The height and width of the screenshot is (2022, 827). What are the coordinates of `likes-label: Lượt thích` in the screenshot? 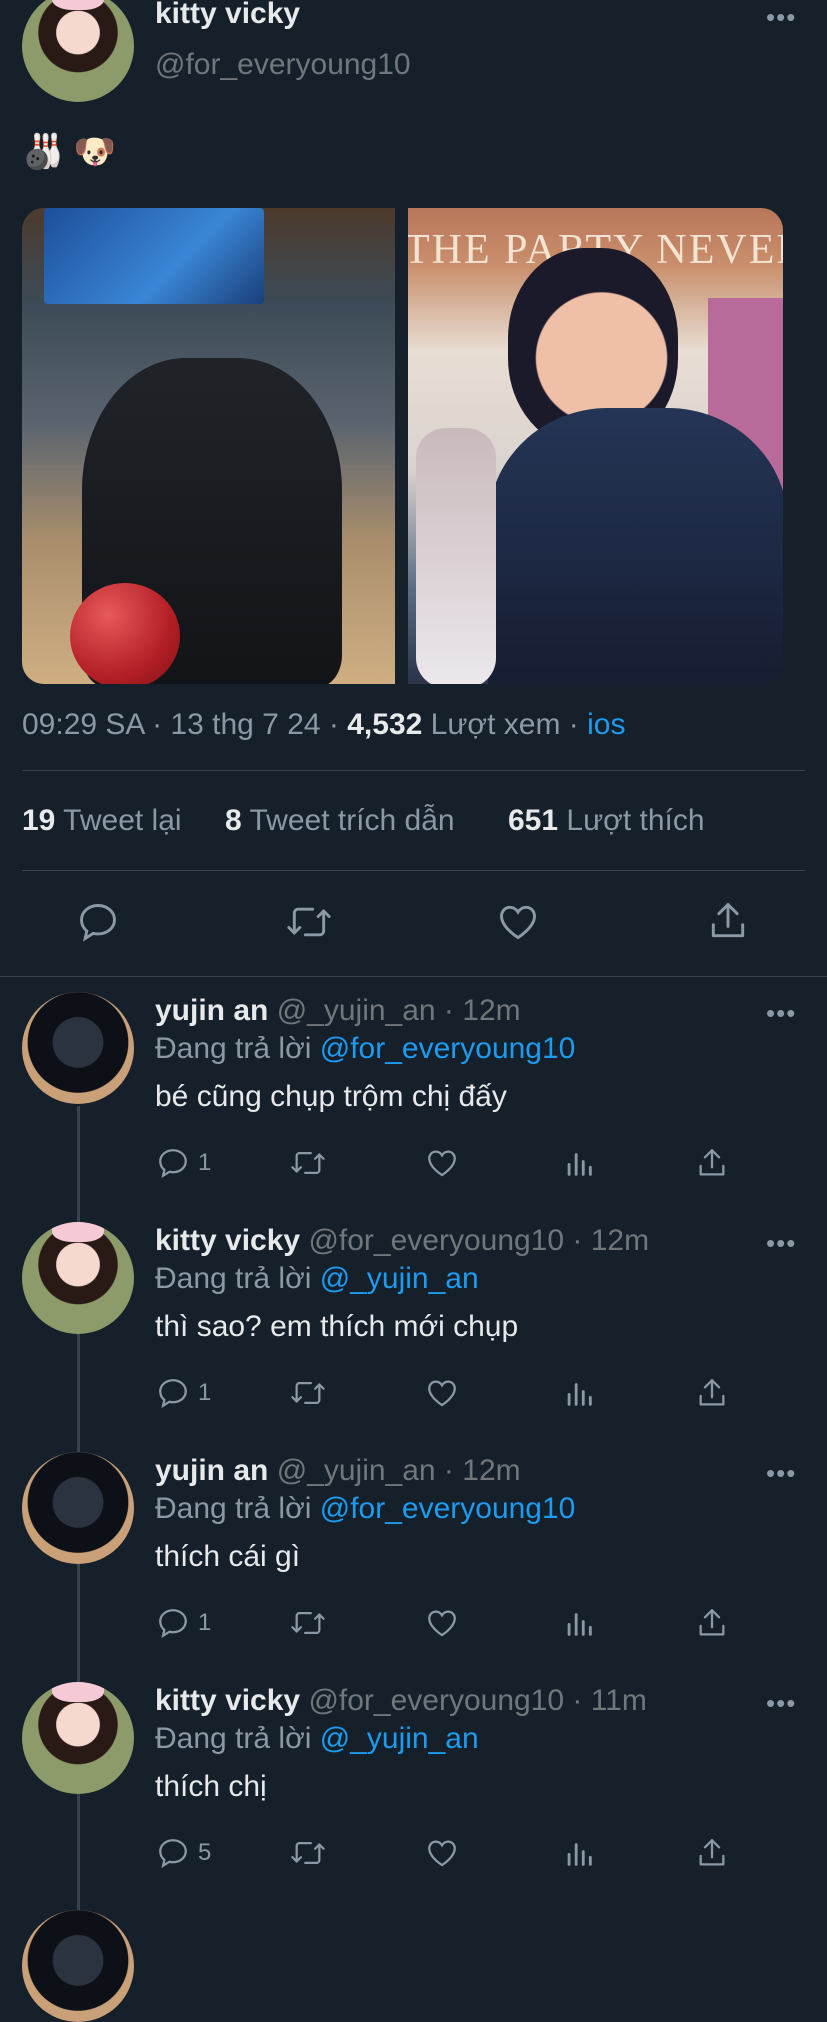 It's located at (635, 820).